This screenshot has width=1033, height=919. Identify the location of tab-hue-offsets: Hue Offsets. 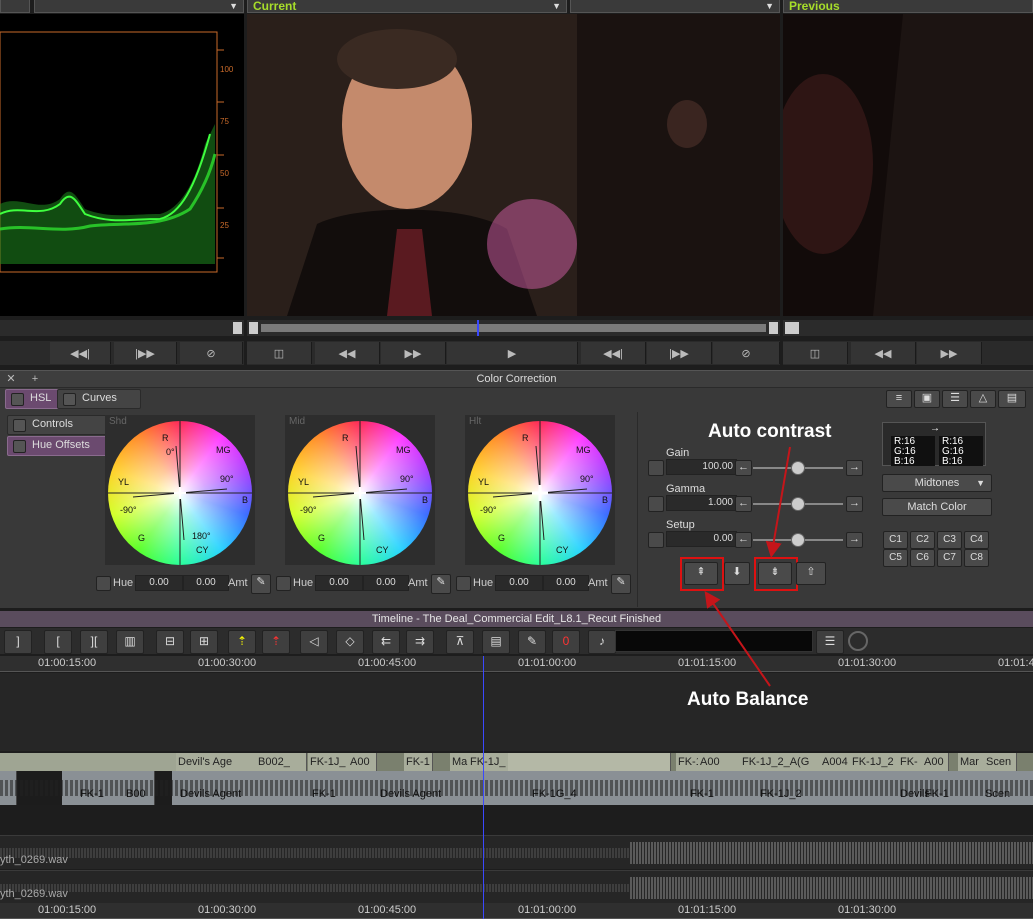
(60, 446).